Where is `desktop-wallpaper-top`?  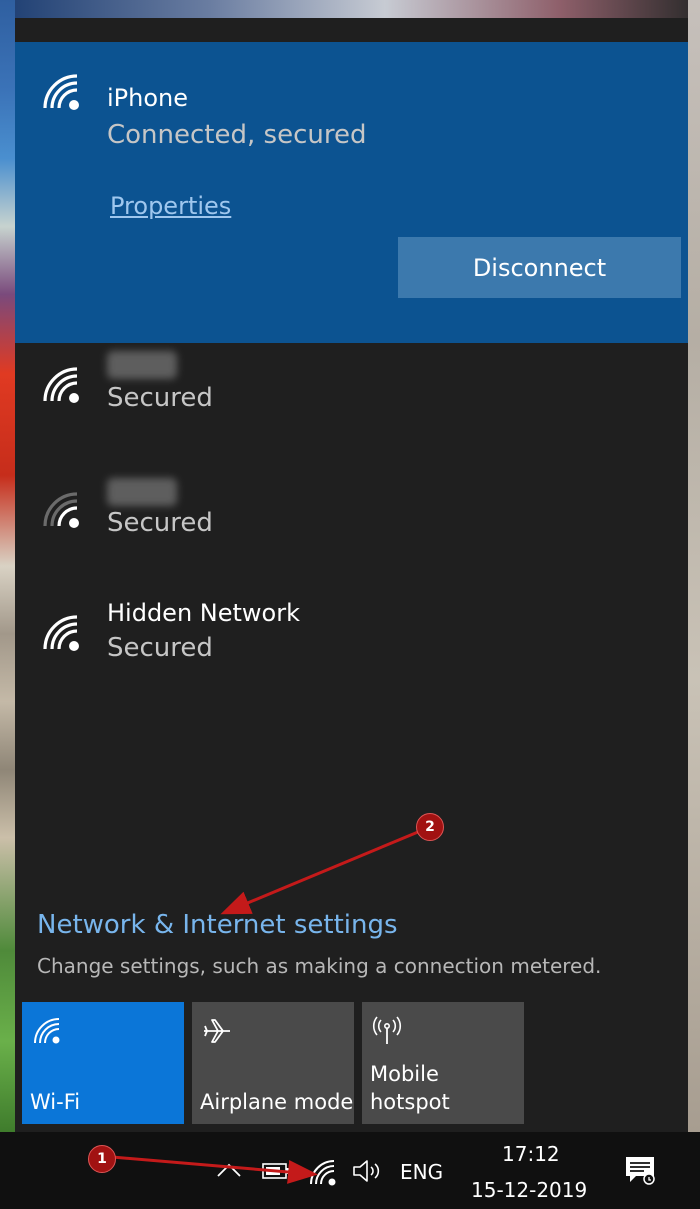 desktop-wallpaper-top is located at coordinates (350, 9).